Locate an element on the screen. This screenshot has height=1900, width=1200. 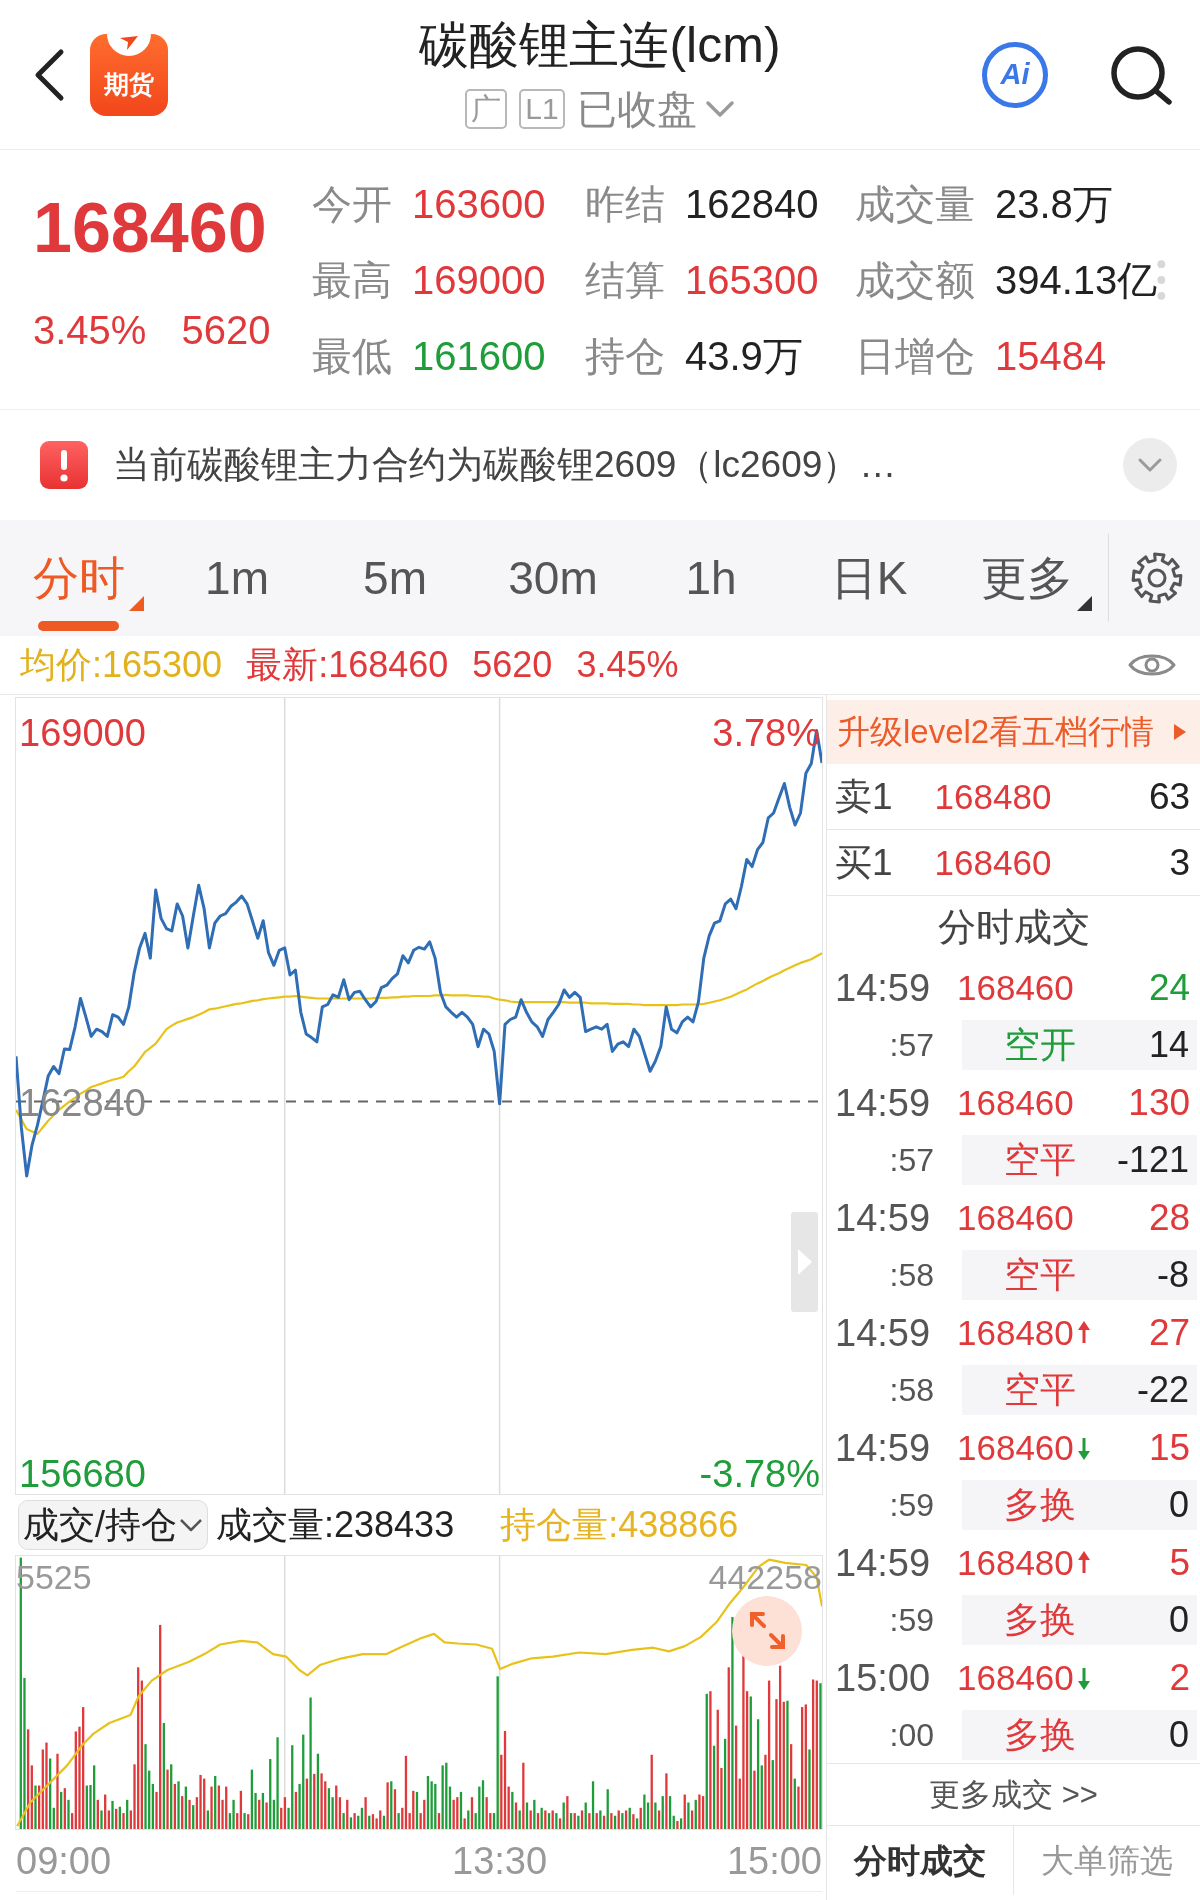
stat-value: 163600 is located at coordinates (479, 204).